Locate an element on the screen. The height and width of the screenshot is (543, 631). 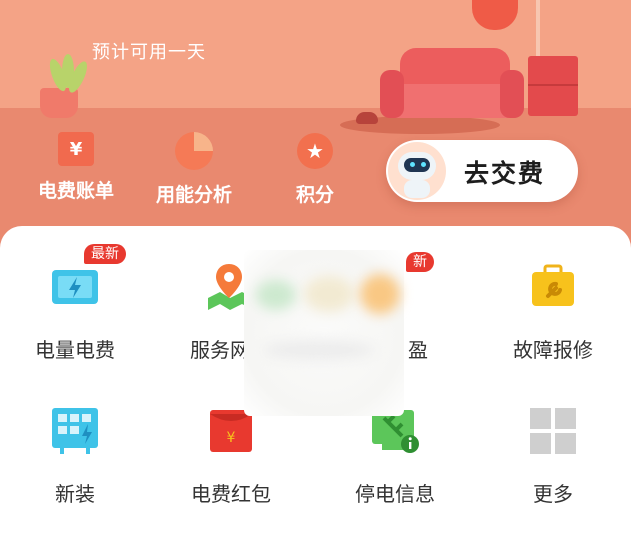
quick-action-points: ★ 积分 is located at coordinates (315, 169).